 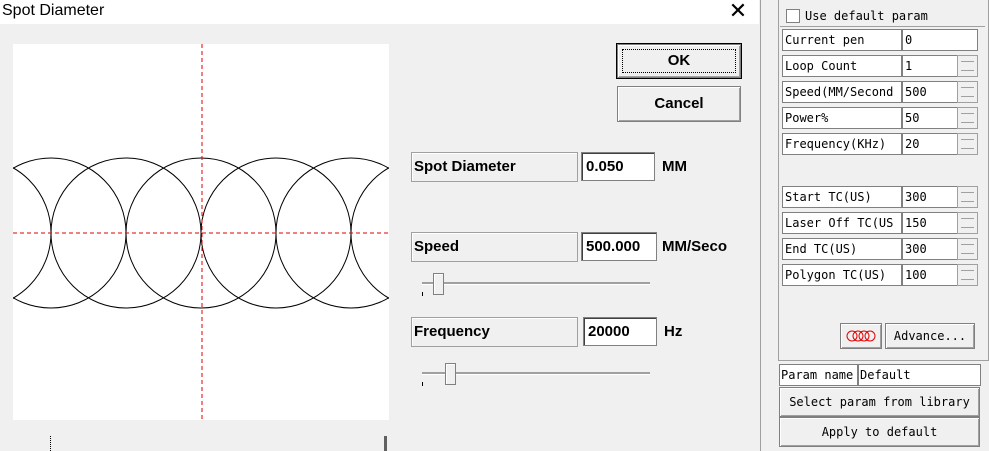 What do you see at coordinates (818, 375) in the screenshot?
I see `param-name-label: Param name` at bounding box center [818, 375].